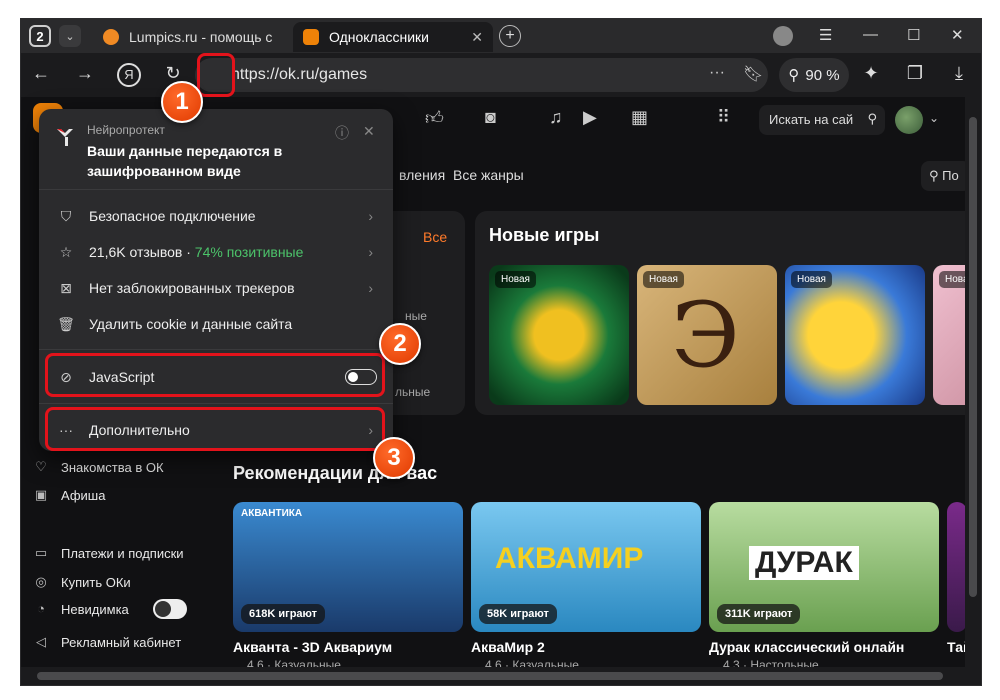  What do you see at coordinates (950, 335) in the screenshot?
I see `game-tile-partial: Новая` at bounding box center [950, 335].